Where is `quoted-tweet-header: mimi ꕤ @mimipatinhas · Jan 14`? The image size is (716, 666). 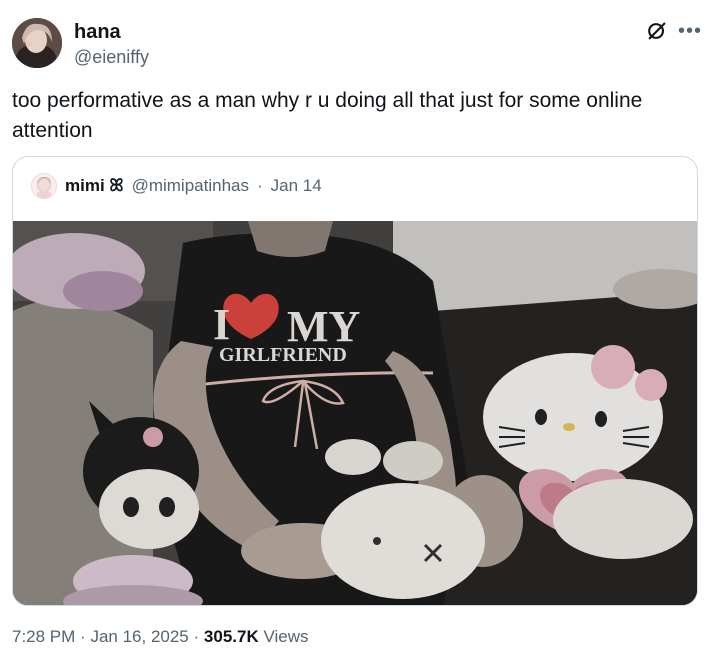
quoted-tweet-header: mimi ꕤ @mimipatinhas · Jan 14 is located at coordinates (176, 186).